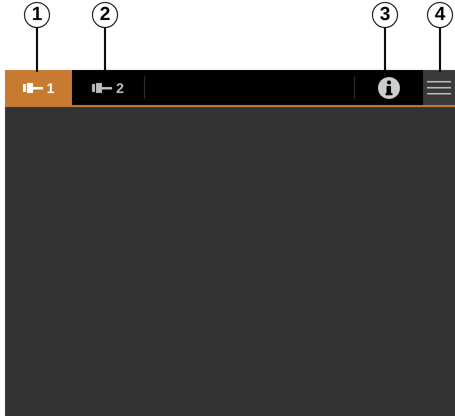  Describe the element at coordinates (385, 15) in the screenshot. I see `callout-number: 3` at that location.